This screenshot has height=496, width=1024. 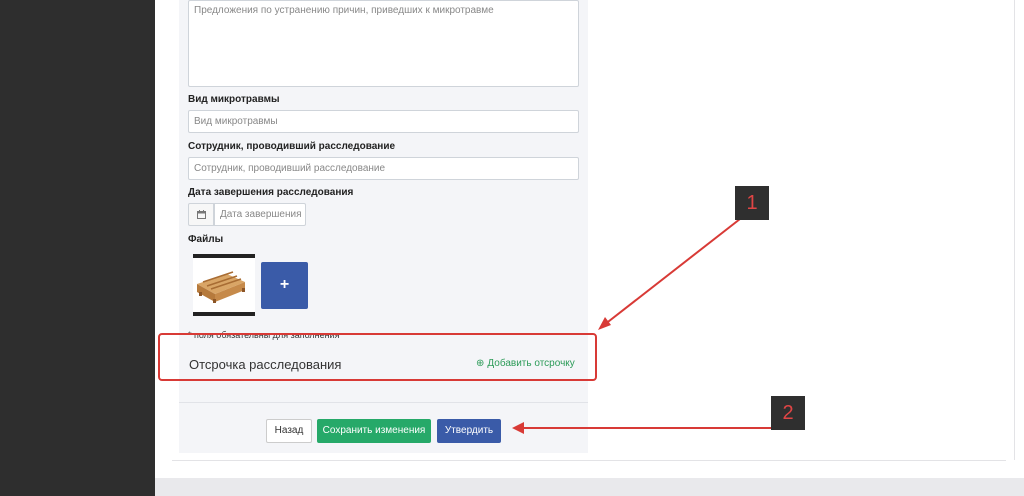 I want to click on arrow-1-line, so click(x=672, y=272).